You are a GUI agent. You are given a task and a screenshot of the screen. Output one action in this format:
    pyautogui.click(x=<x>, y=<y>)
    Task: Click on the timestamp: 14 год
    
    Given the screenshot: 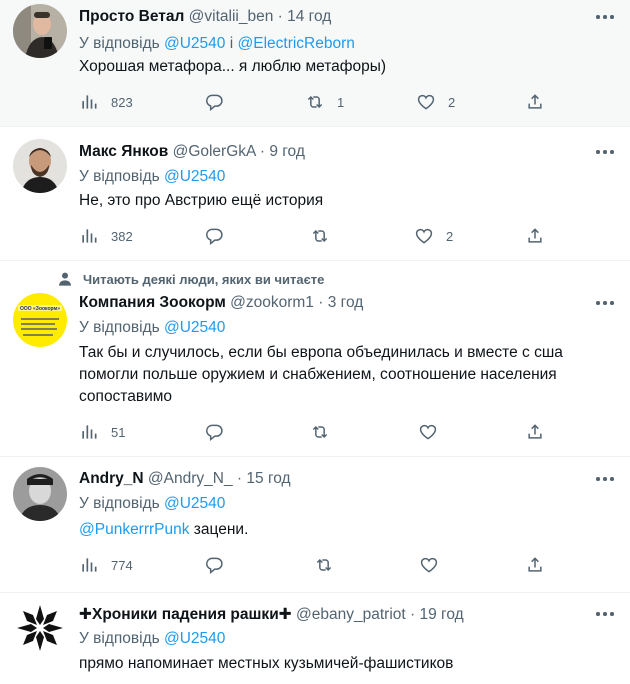 What is the action you would take?
    pyautogui.click(x=309, y=16)
    